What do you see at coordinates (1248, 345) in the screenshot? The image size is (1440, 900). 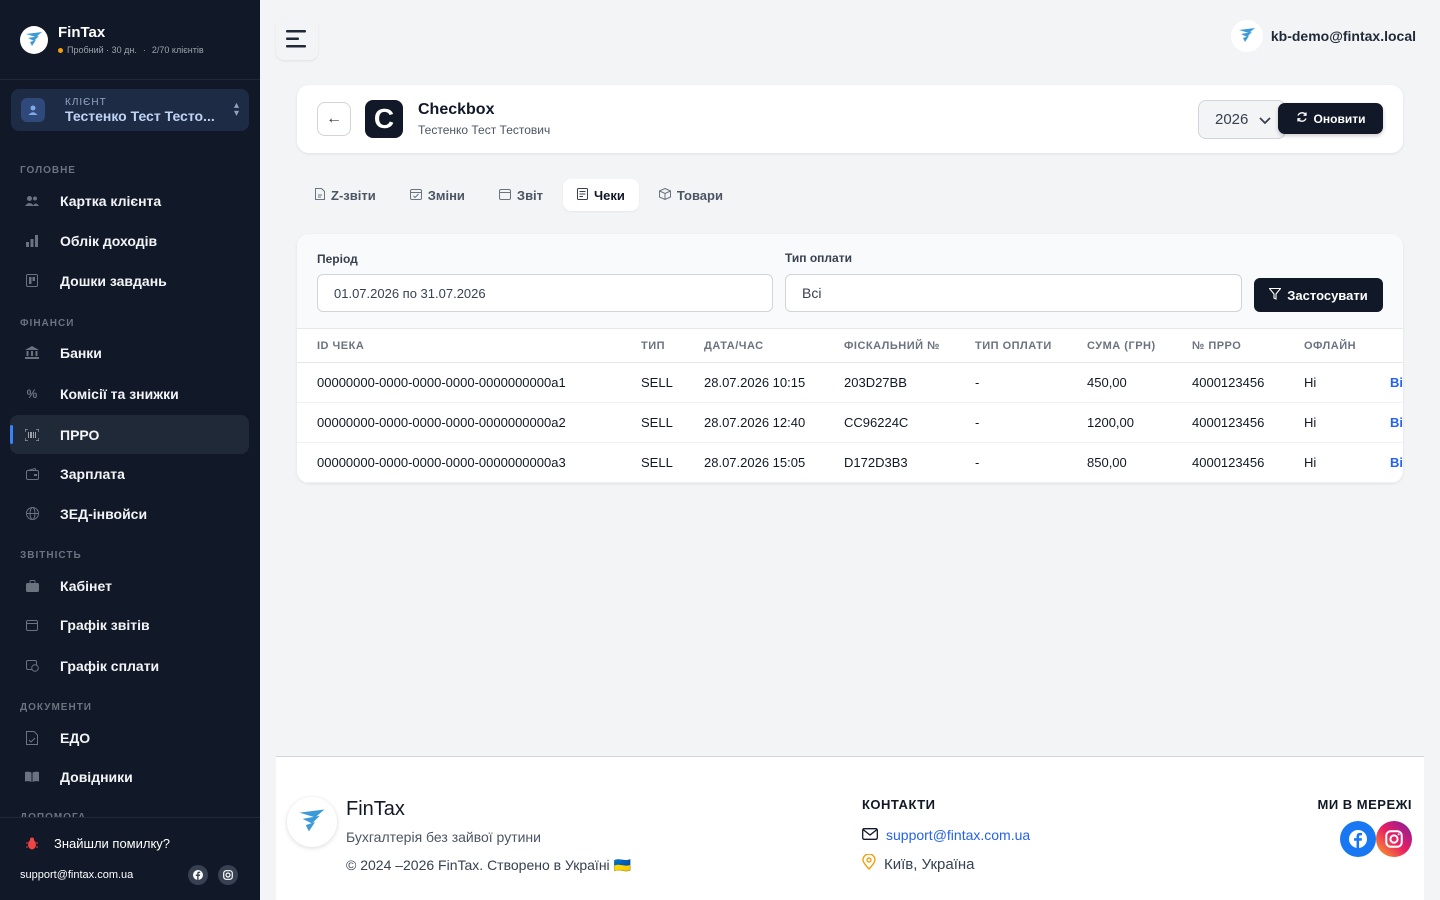 I see `column-header: № ПРРО` at bounding box center [1248, 345].